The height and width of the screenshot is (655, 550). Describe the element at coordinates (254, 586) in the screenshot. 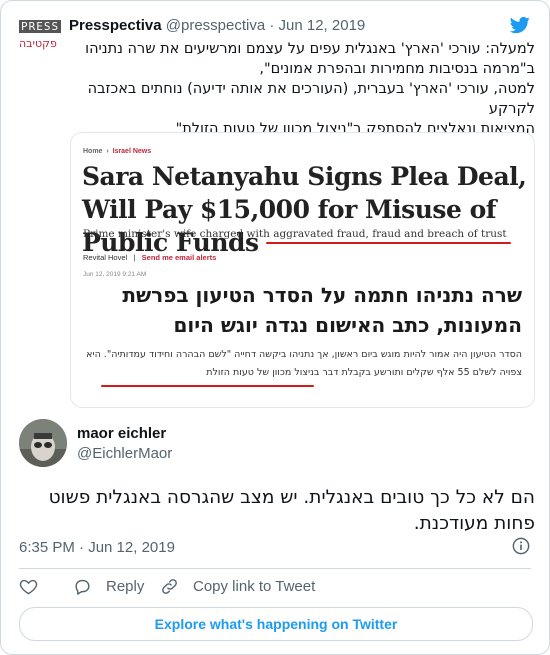

I see `copy-link-label: Copy link to Tweet` at that location.